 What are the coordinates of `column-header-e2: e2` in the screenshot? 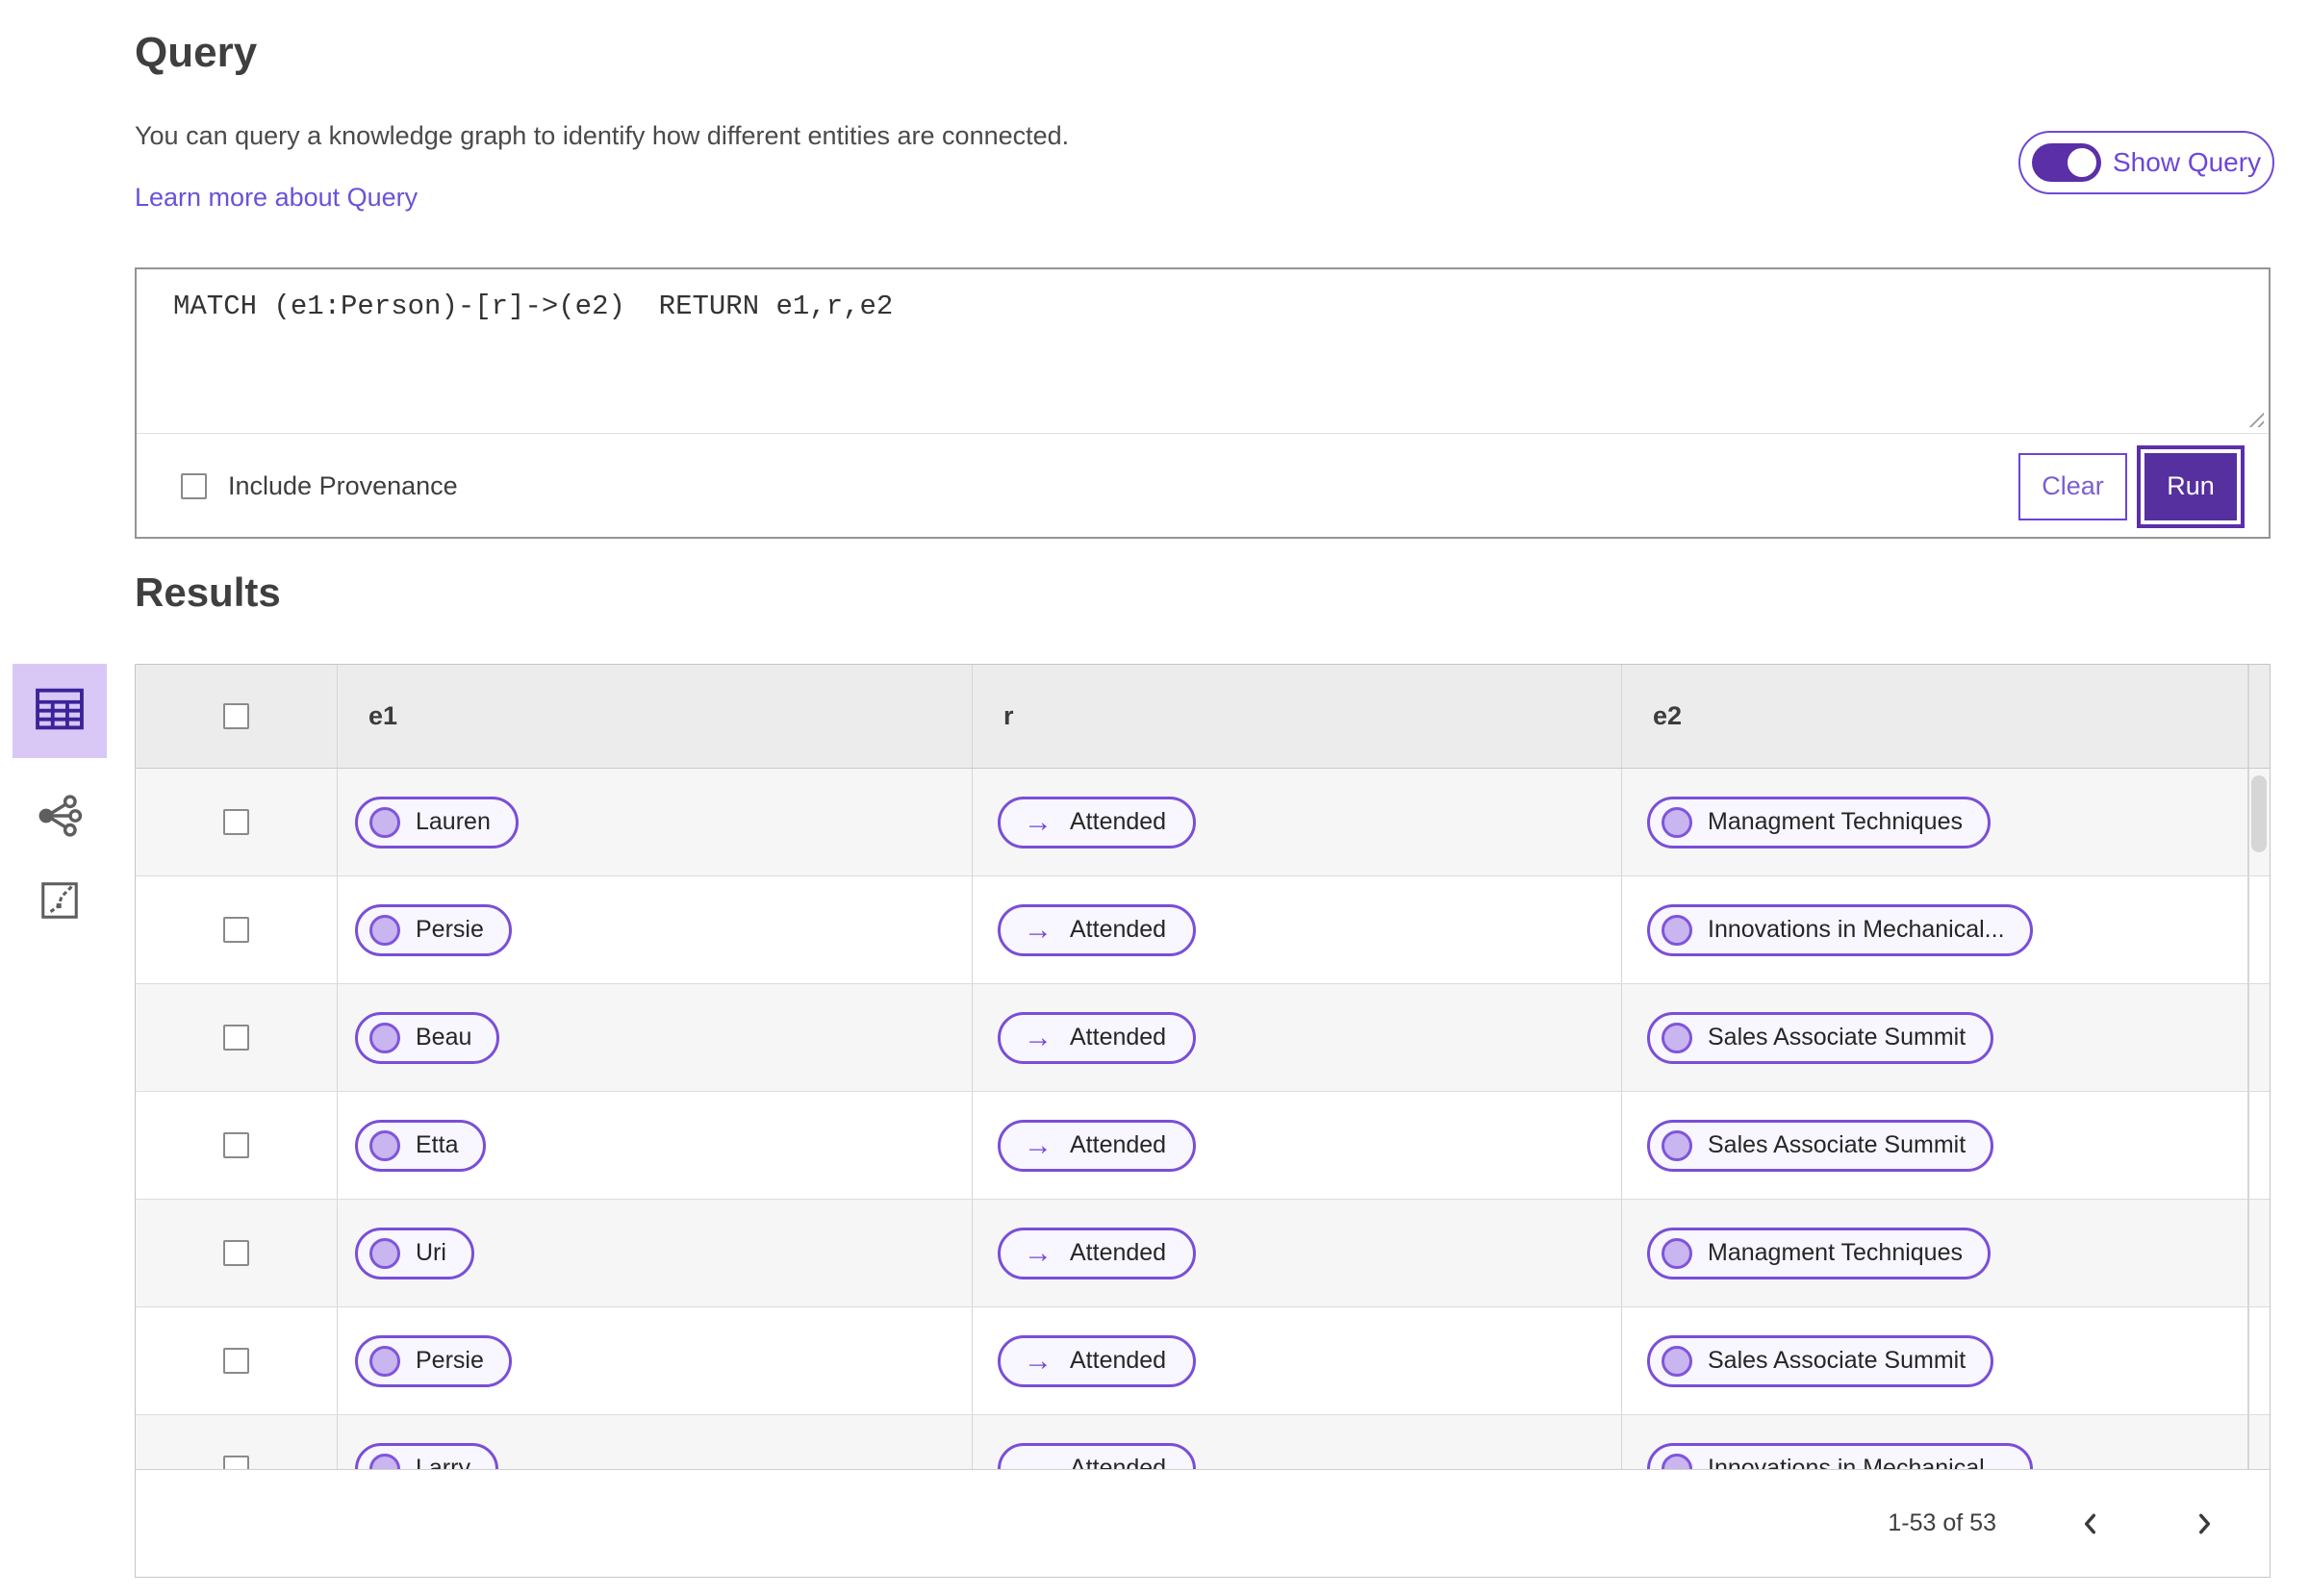 It's located at (1667, 716).